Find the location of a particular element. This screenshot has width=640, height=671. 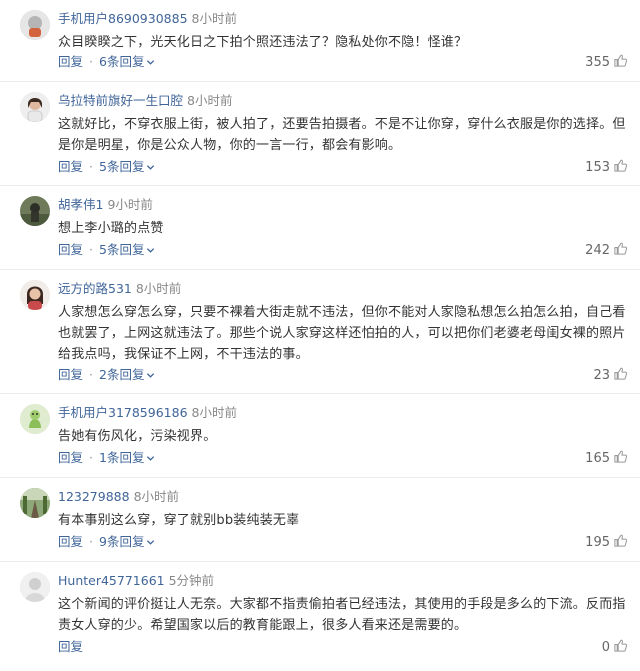

username-link: 123279888 is located at coordinates (94, 496).